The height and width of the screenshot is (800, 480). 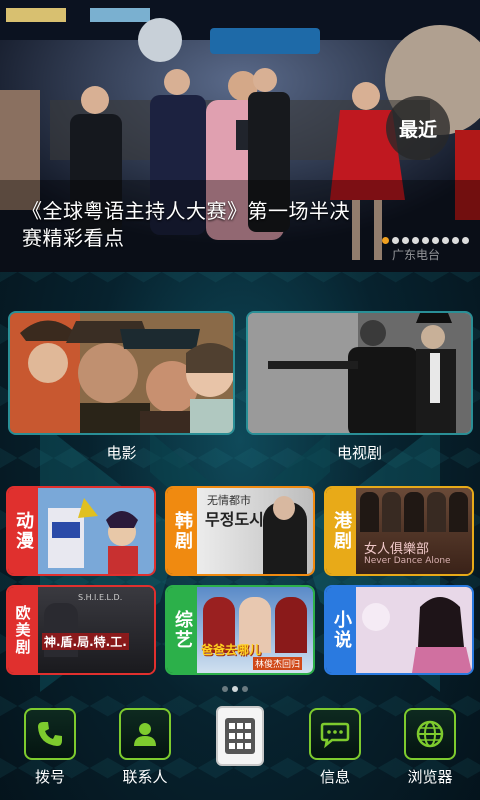 What do you see at coordinates (418, 128) in the screenshot?
I see `recent-button: 最近` at bounding box center [418, 128].